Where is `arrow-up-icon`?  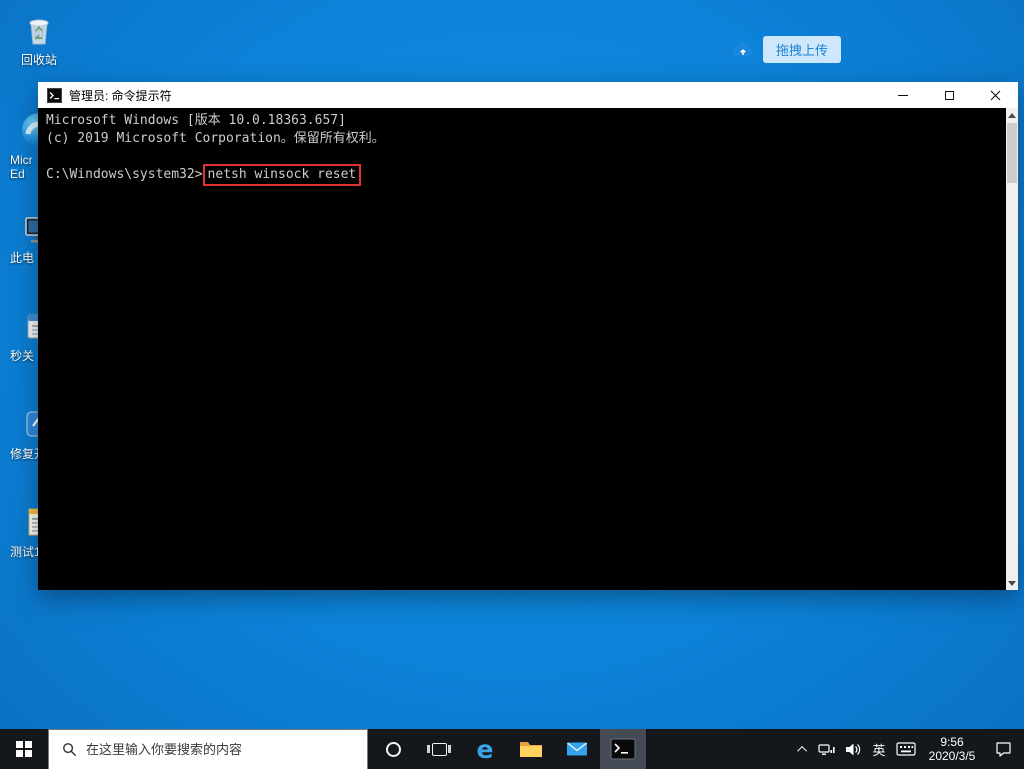
arrow-up-icon is located at coordinates (1012, 115).